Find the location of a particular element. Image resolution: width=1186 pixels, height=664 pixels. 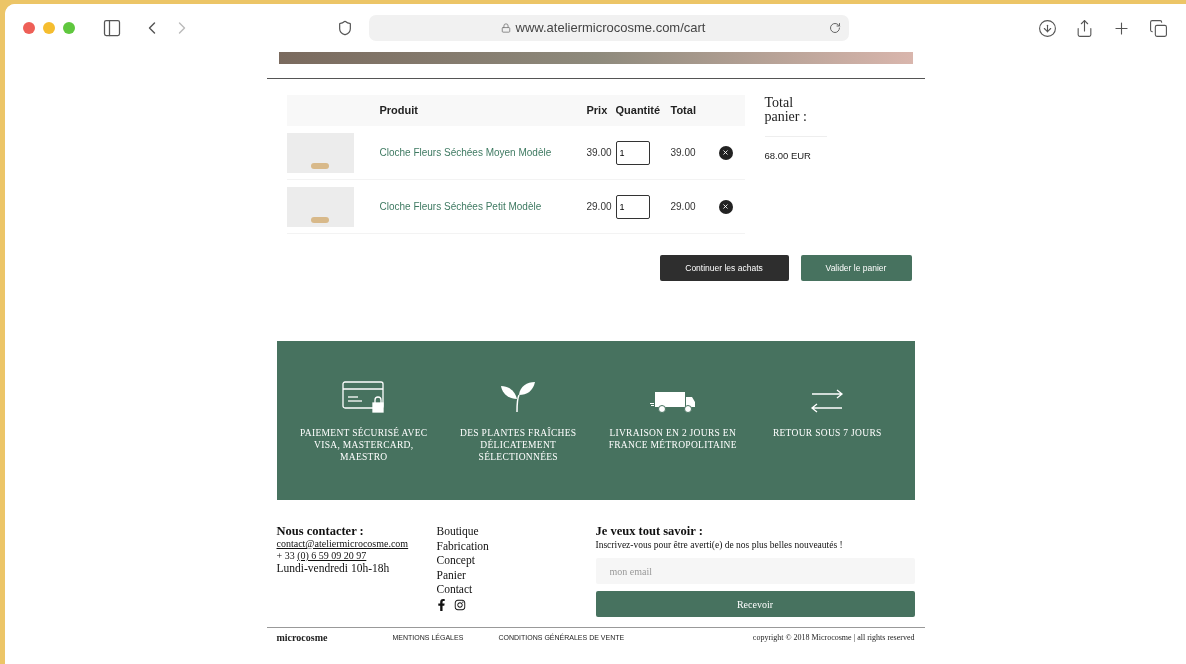

subscribe-button: Recevoir is located at coordinates (755, 604).